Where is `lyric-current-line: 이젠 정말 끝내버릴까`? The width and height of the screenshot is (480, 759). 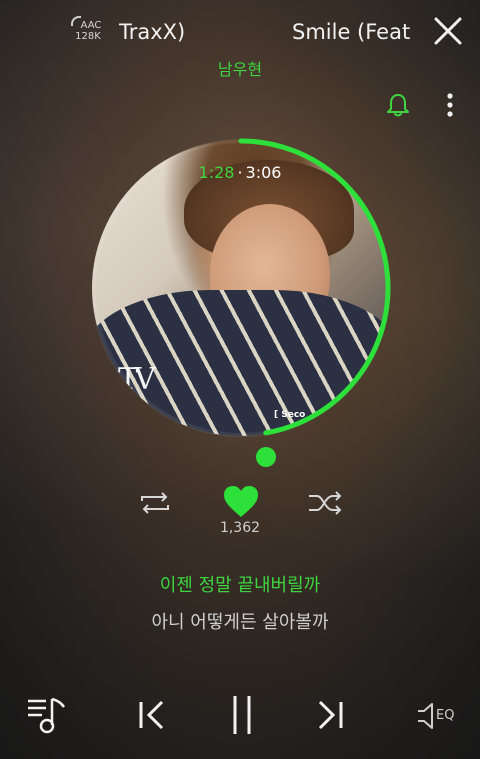
lyric-current-line: 이젠 정말 끝내버릴까 is located at coordinates (240, 584).